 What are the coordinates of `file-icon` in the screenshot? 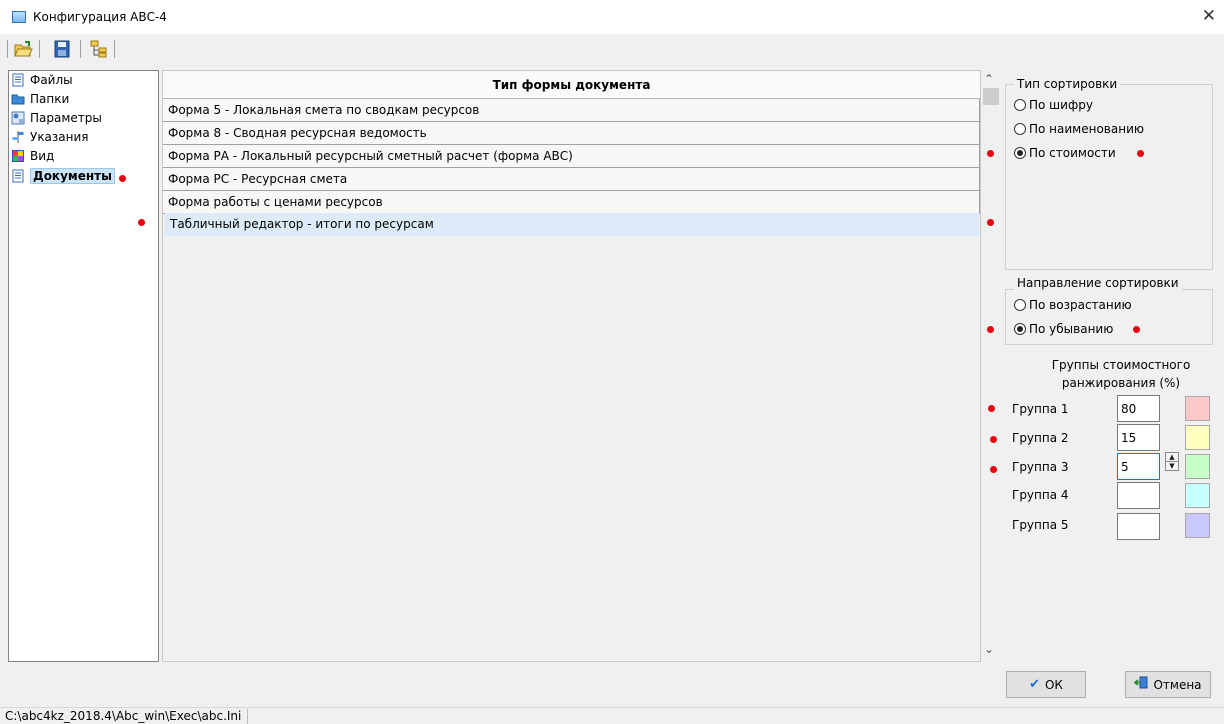 It's located at (18, 80).